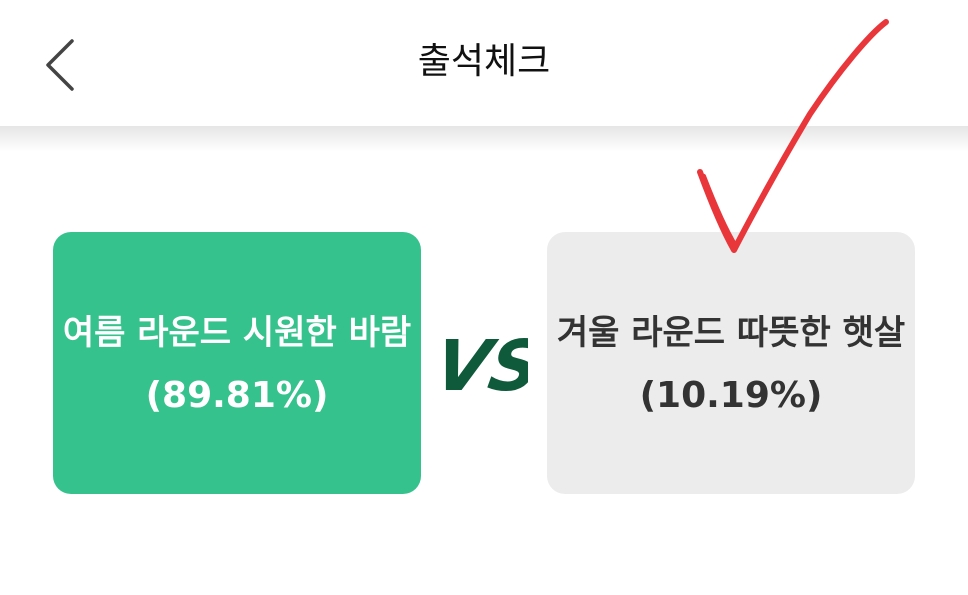  I want to click on vs-label: VS, so click(486, 365).